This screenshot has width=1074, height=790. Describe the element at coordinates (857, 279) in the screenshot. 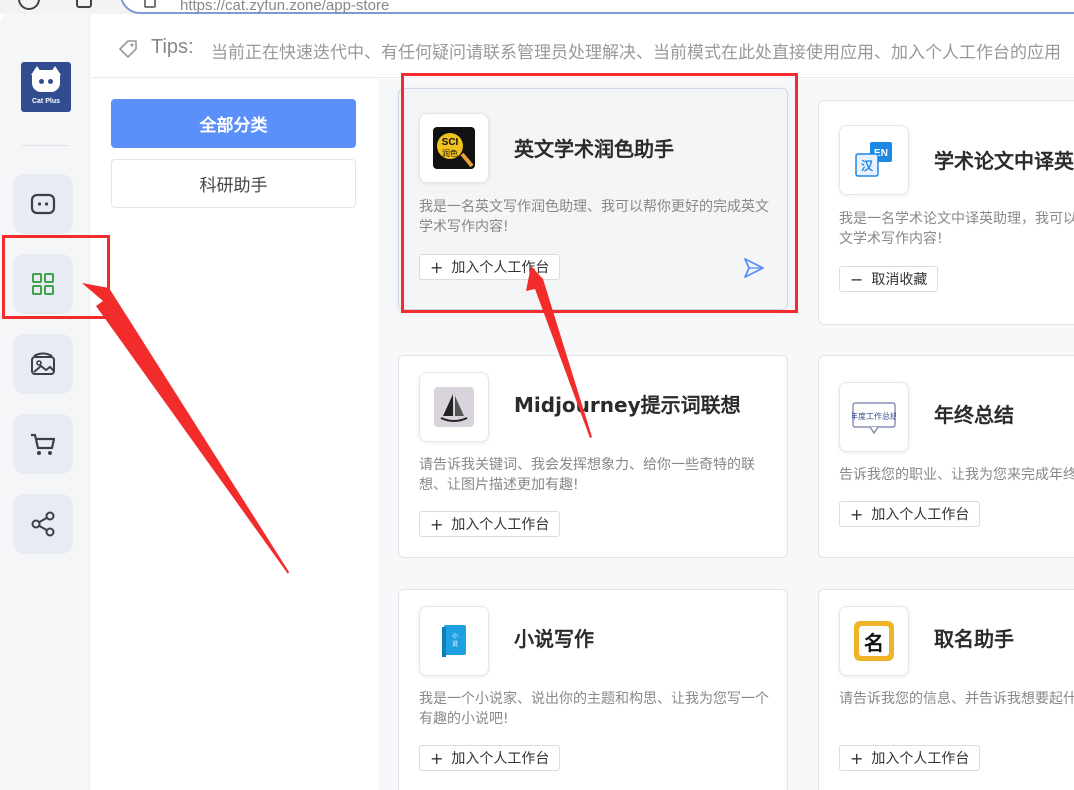

I see `minus-icon: −` at that location.